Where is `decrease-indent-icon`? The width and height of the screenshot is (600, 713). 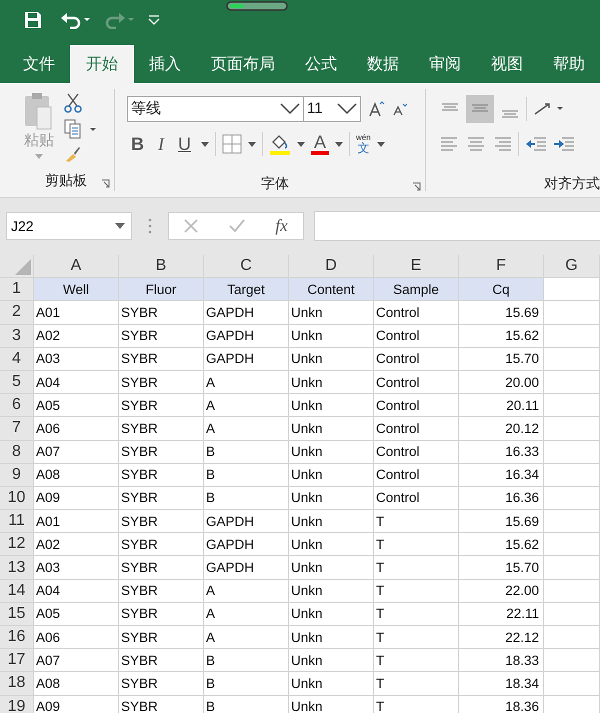 decrease-indent-icon is located at coordinates (536, 144).